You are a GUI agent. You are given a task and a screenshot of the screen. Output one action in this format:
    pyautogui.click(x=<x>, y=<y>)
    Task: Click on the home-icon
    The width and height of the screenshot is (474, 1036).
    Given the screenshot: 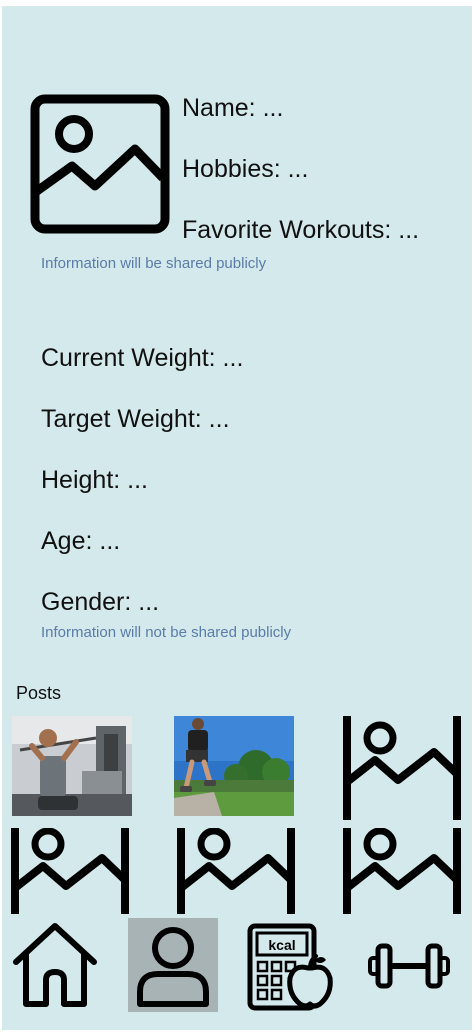 What is the action you would take?
    pyautogui.click(x=55, y=965)
    